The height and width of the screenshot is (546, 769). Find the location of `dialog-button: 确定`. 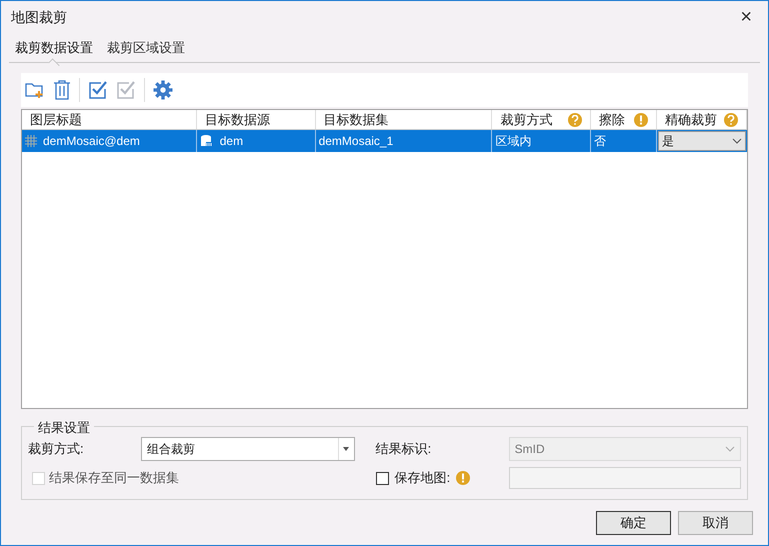

dialog-button: 确定 is located at coordinates (633, 523).